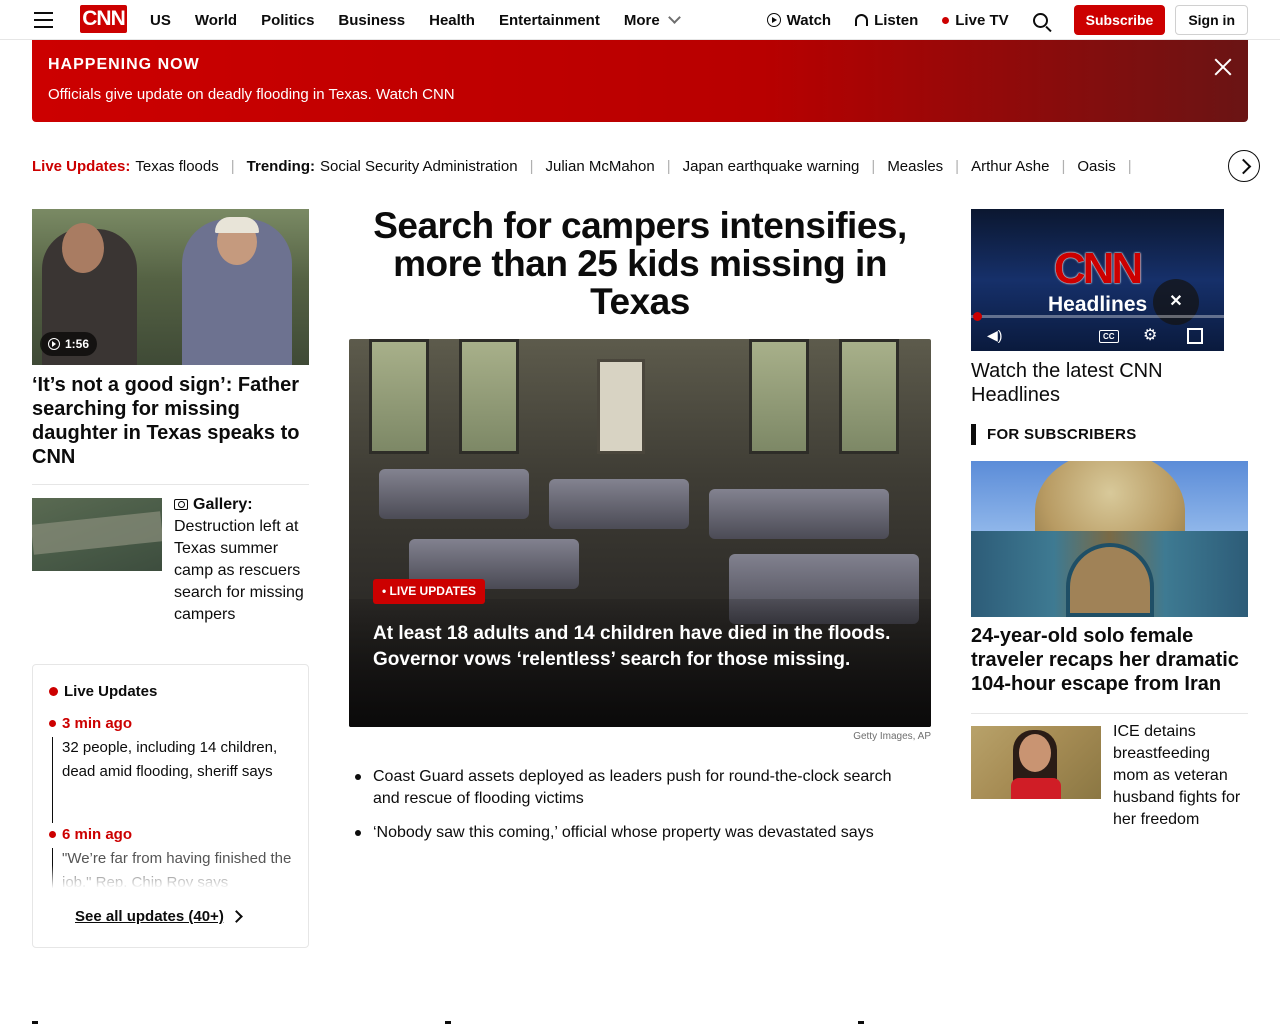 The width and height of the screenshot is (1280, 1024). I want to click on live-tv-link: Live TV, so click(975, 20).